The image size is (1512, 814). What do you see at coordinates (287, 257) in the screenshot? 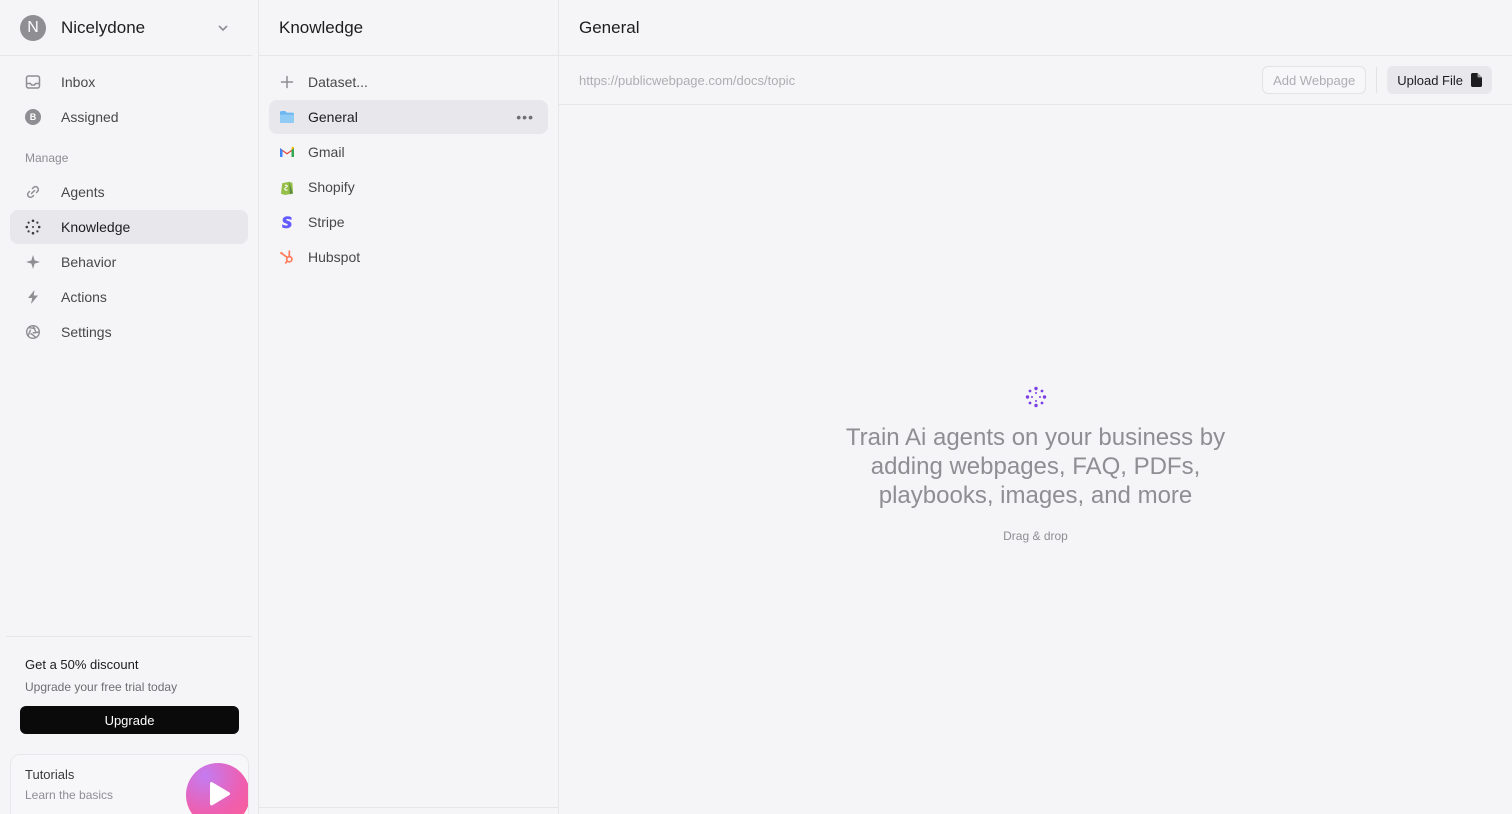
I see `hubspot-icon` at bounding box center [287, 257].